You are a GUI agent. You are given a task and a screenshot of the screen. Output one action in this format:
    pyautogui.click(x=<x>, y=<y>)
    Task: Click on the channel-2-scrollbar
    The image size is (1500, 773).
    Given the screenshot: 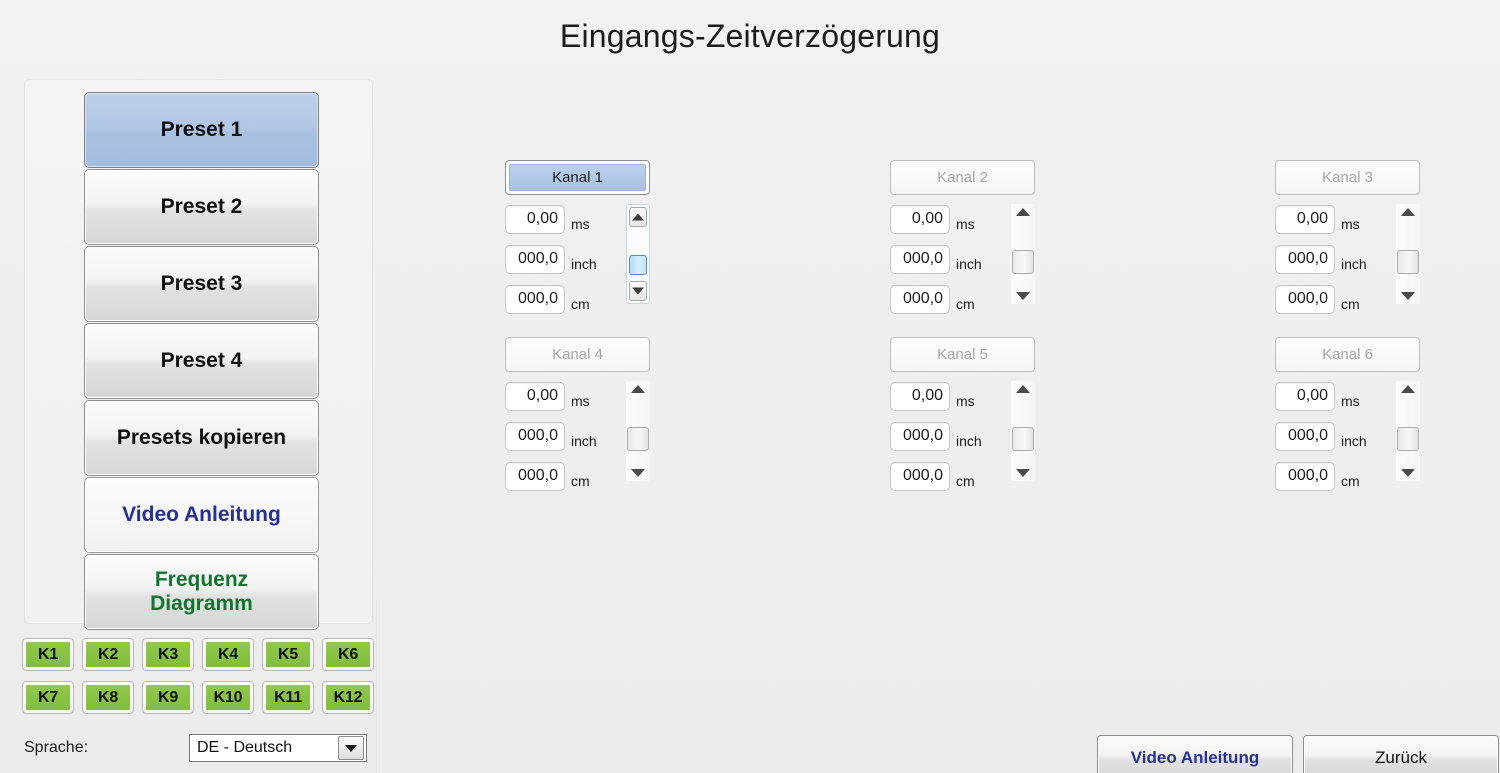 What is the action you would take?
    pyautogui.click(x=1023, y=254)
    